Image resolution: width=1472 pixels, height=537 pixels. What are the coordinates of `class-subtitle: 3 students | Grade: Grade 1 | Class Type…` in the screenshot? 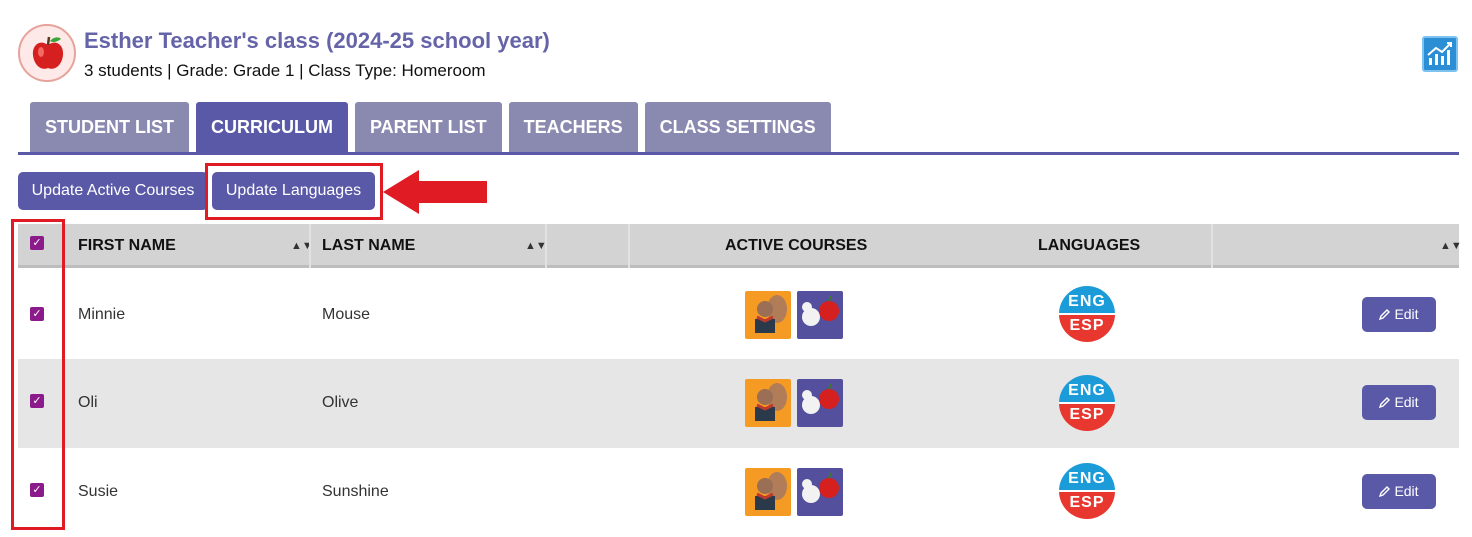 It's located at (285, 70).